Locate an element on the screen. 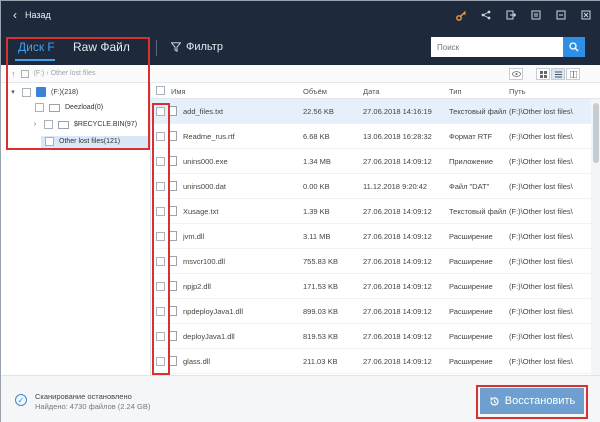  back-label: Назад is located at coordinates (38, 15).